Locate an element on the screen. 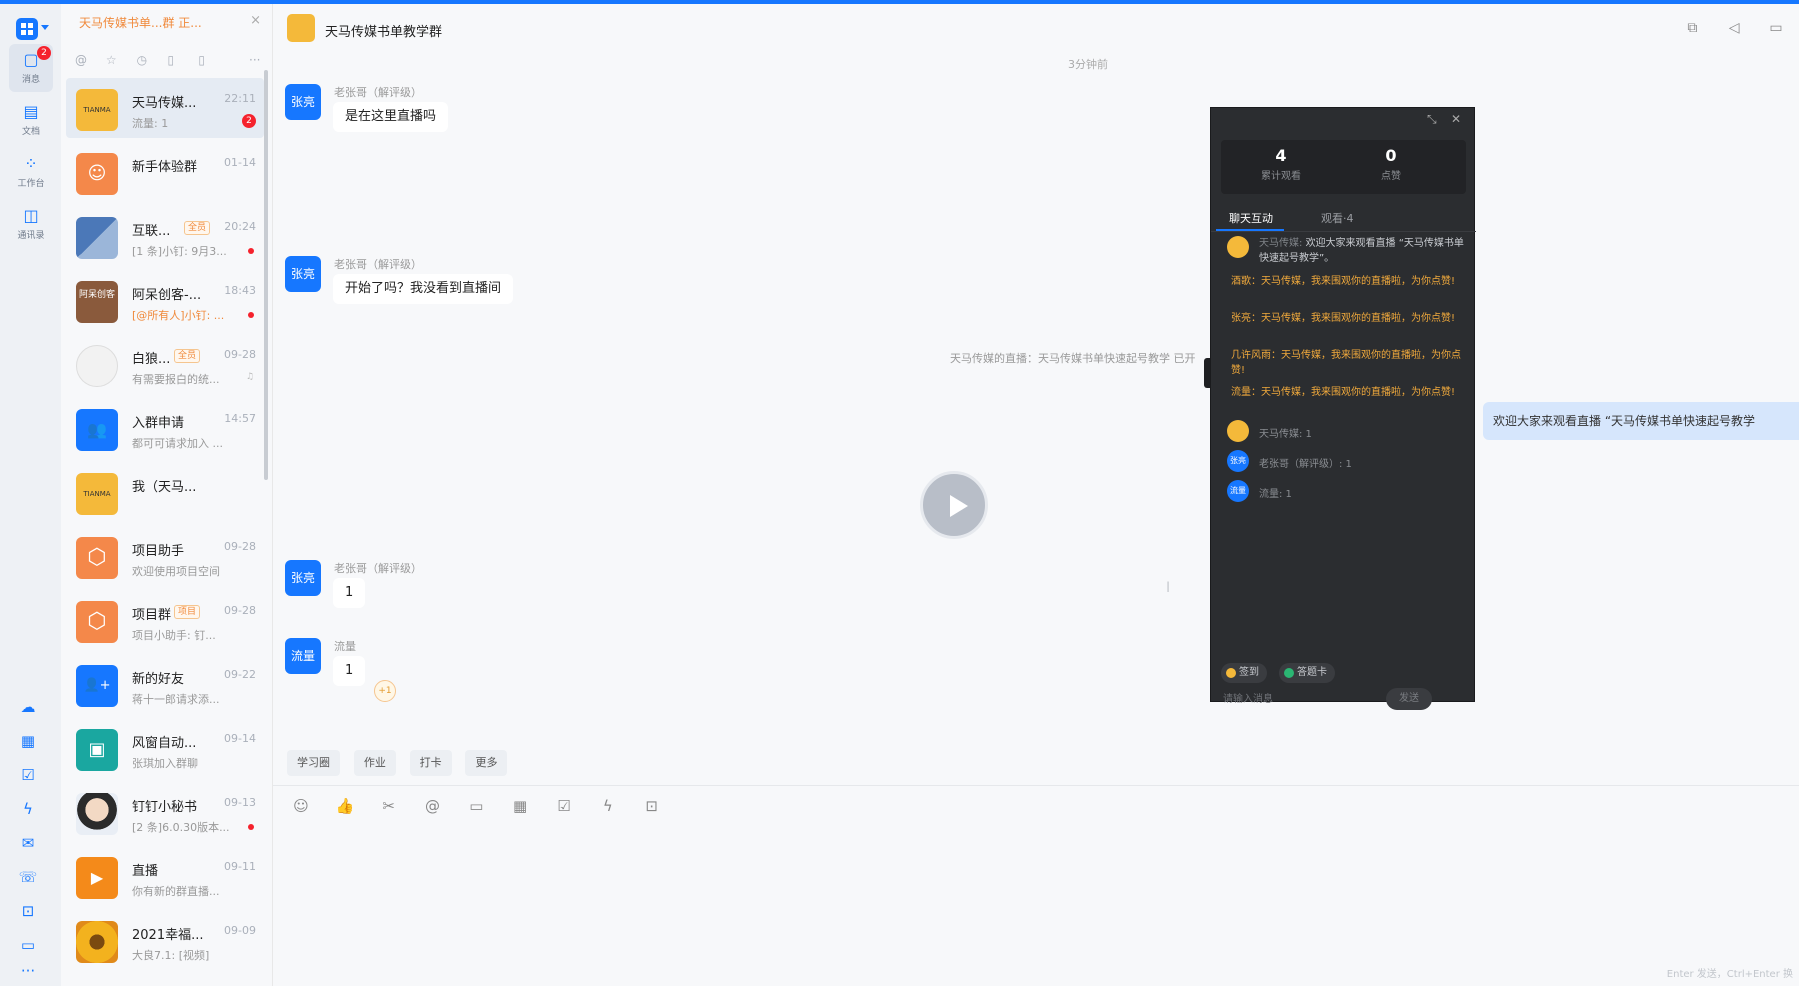 This screenshot has height=986, width=1799. quick-action-more: 更多 is located at coordinates (486, 763).